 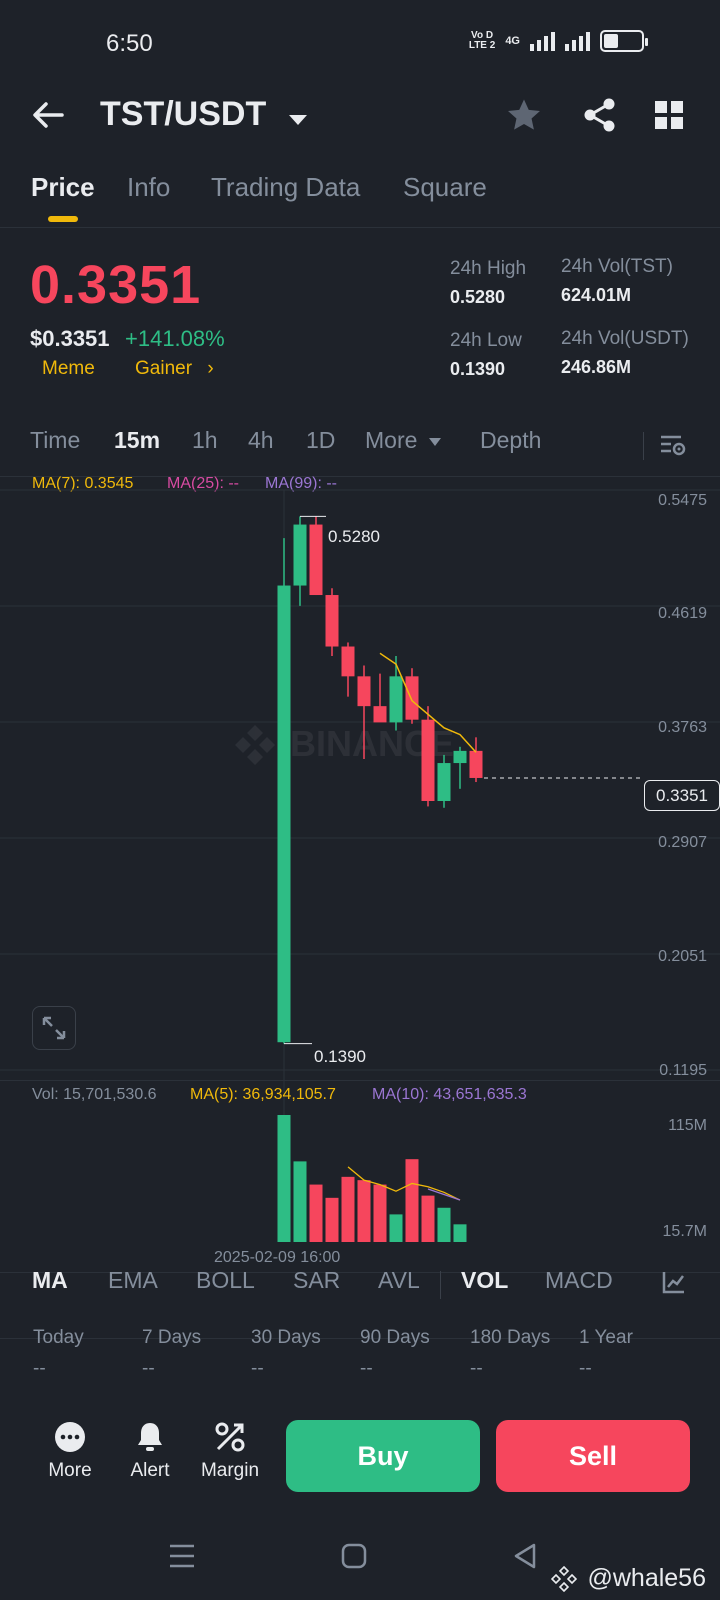 I want to click on tf-time: Time, so click(x=55, y=440).